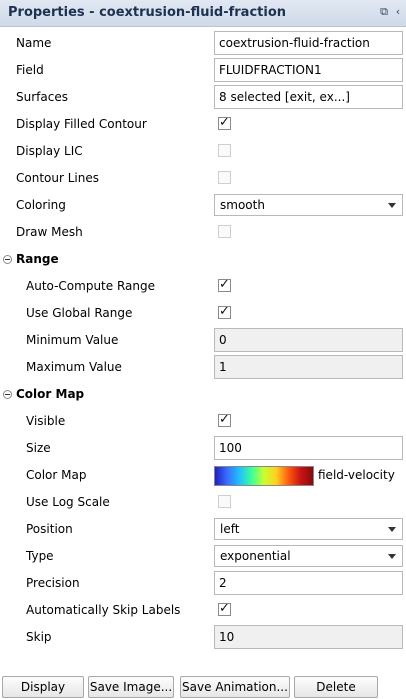  What do you see at coordinates (308, 97) in the screenshot?
I see `surfaces-input: 8 selected [exit, ex...]` at bounding box center [308, 97].